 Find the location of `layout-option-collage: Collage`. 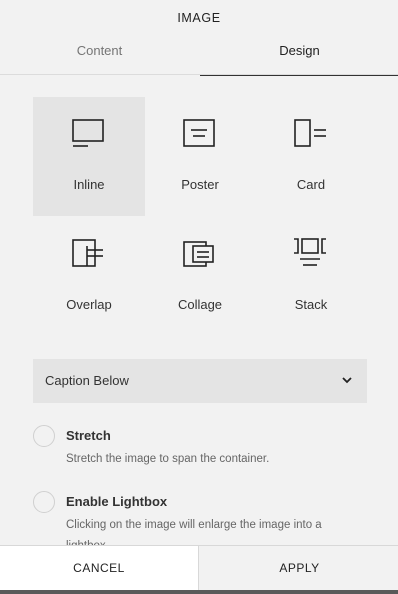

layout-option-collage: Collage is located at coordinates (200, 276).